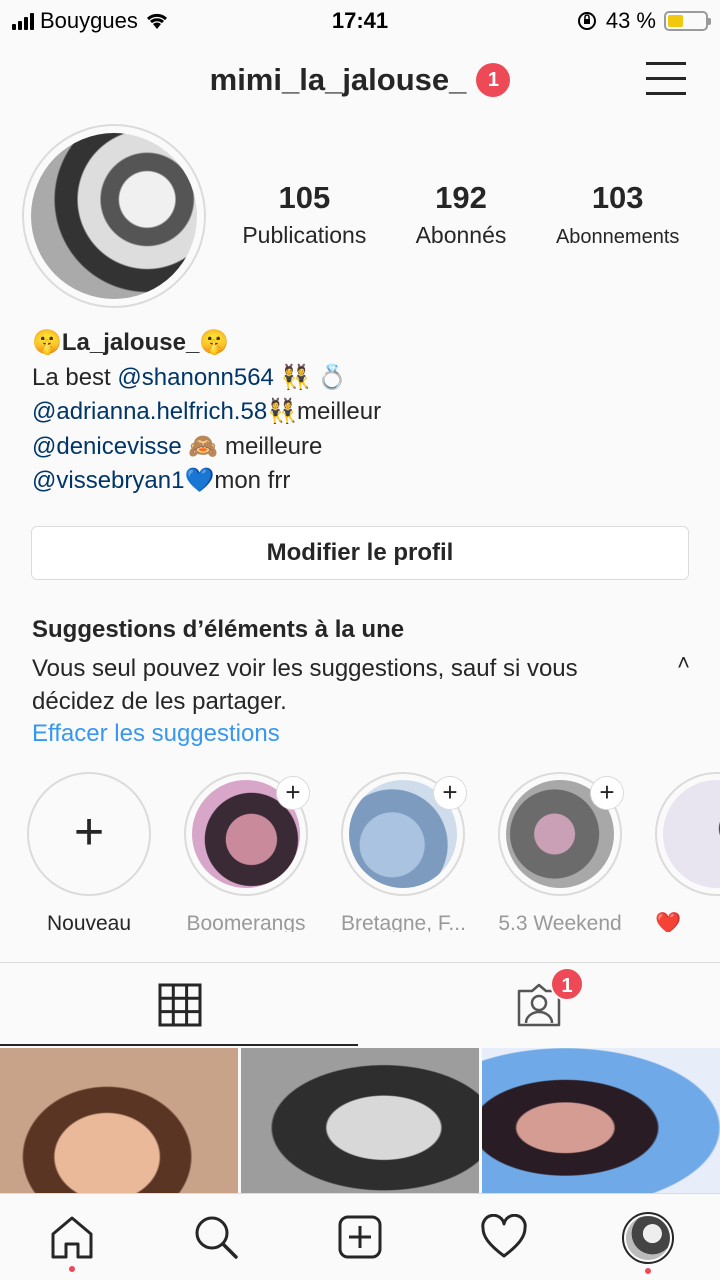 The image size is (720, 1280). Describe the element at coordinates (237, 480) in the screenshot. I see `bio-text: 💙mon frr` at that location.